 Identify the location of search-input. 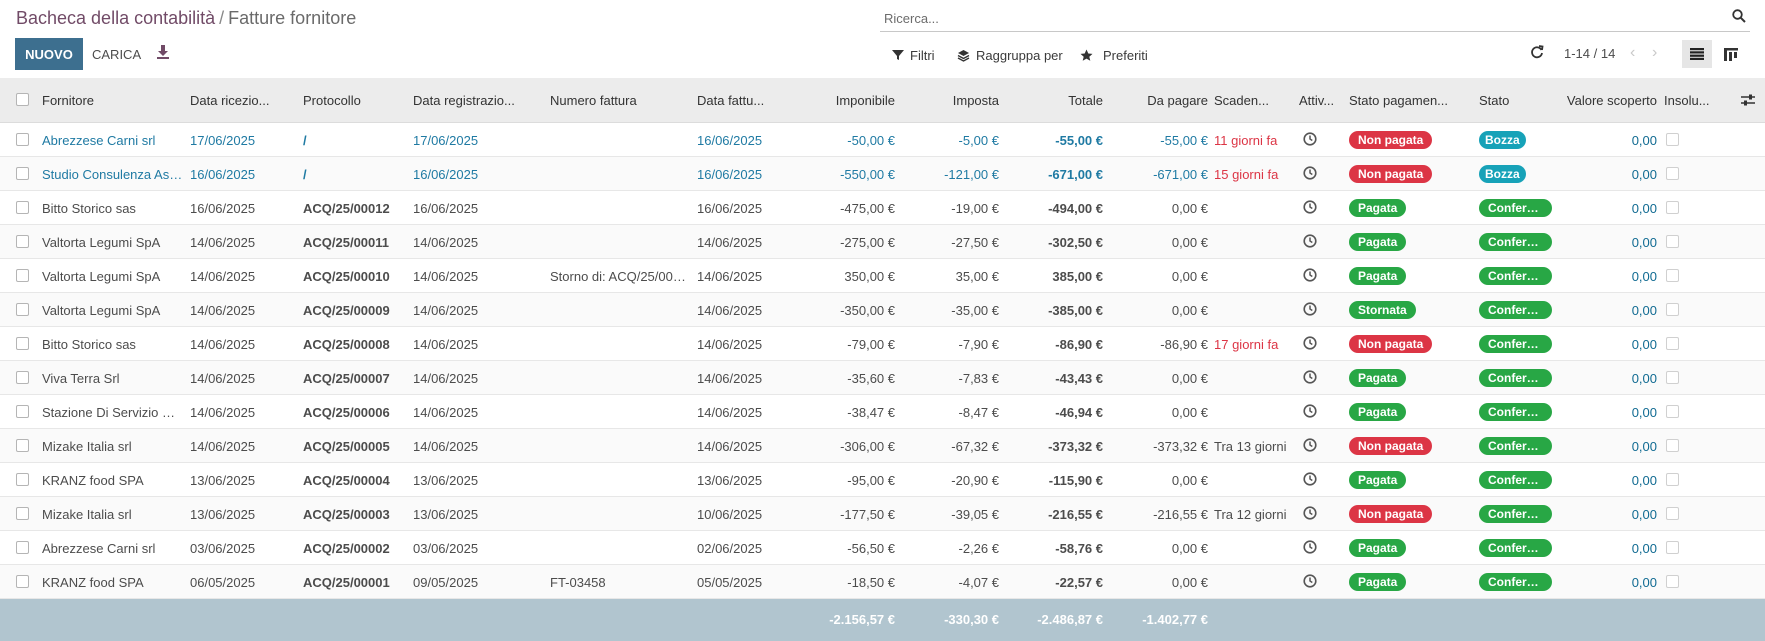
(1294, 18).